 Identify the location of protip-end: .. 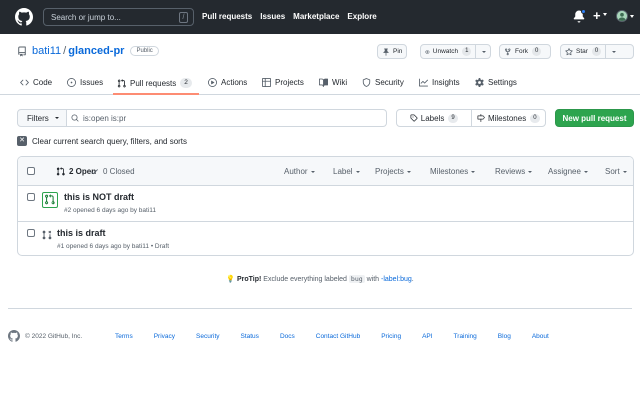
(412, 279).